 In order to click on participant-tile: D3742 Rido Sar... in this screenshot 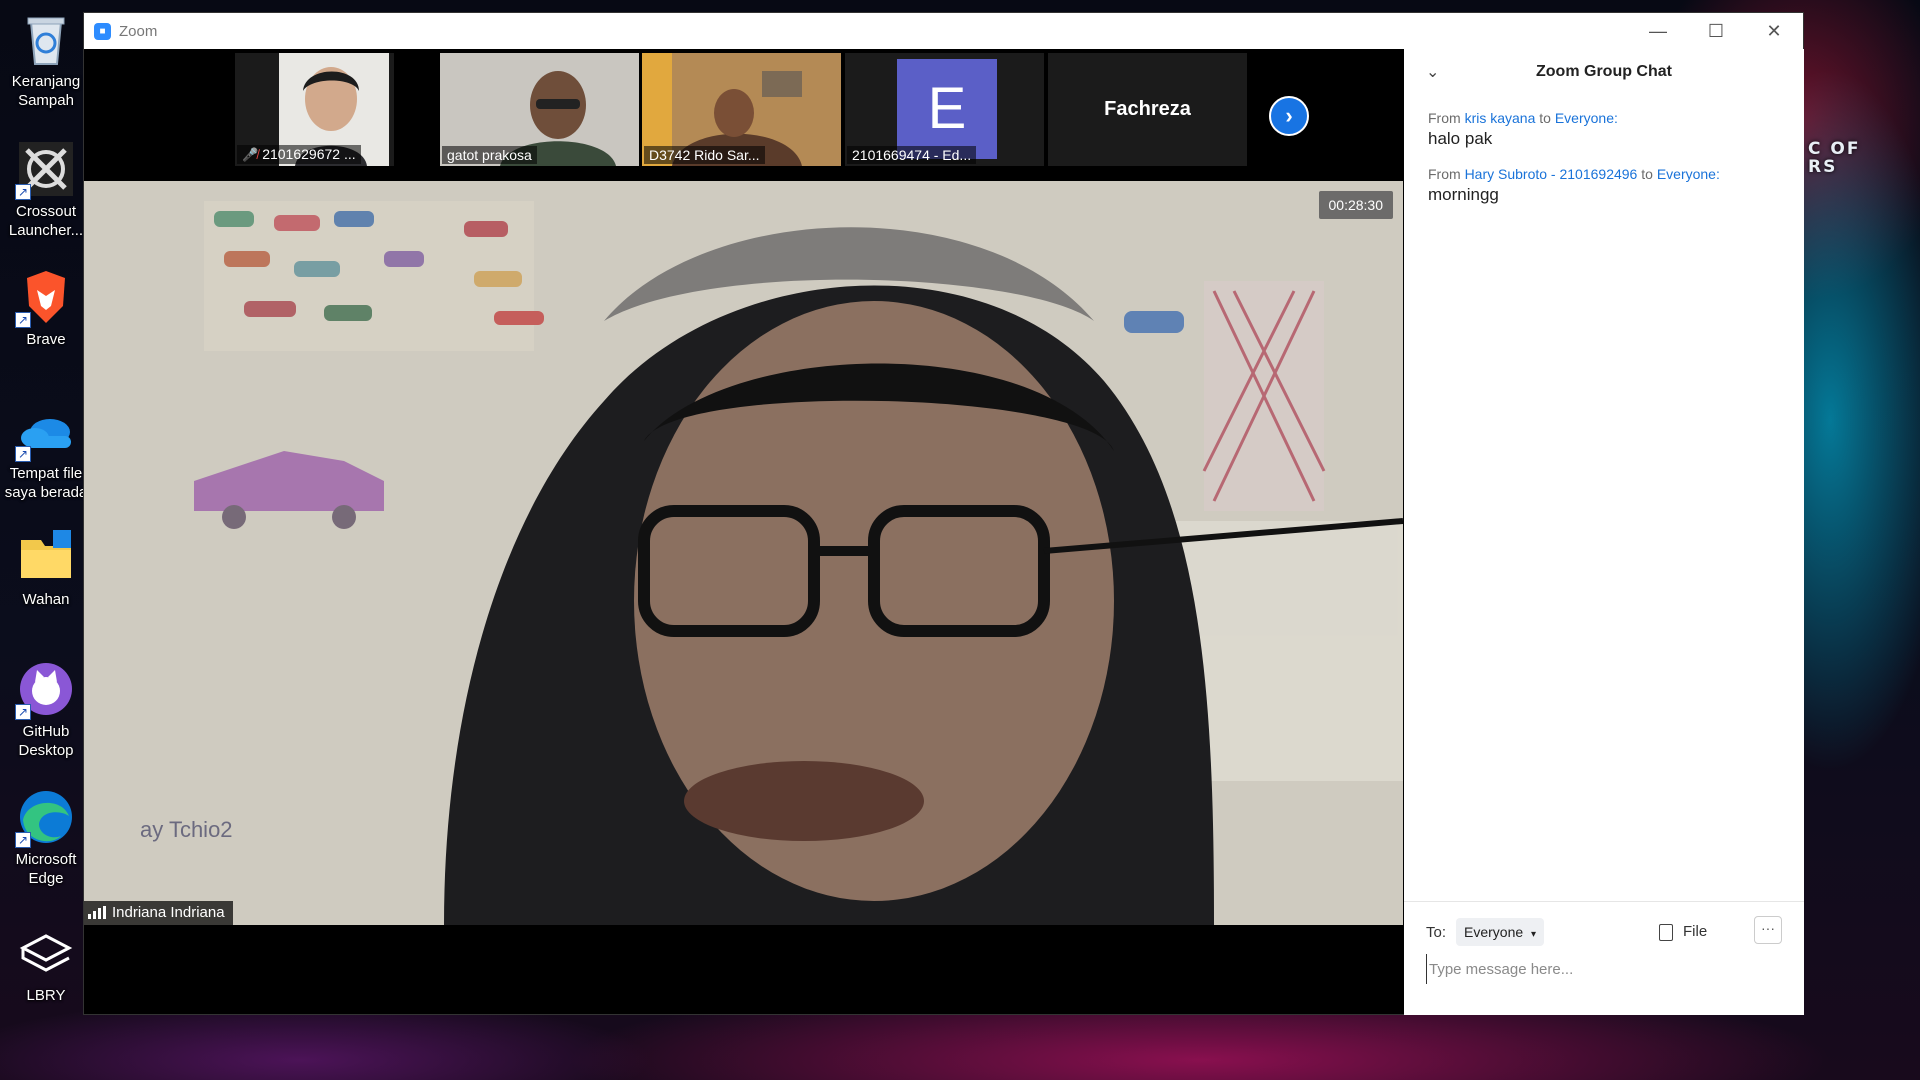, I will do `click(741, 109)`.